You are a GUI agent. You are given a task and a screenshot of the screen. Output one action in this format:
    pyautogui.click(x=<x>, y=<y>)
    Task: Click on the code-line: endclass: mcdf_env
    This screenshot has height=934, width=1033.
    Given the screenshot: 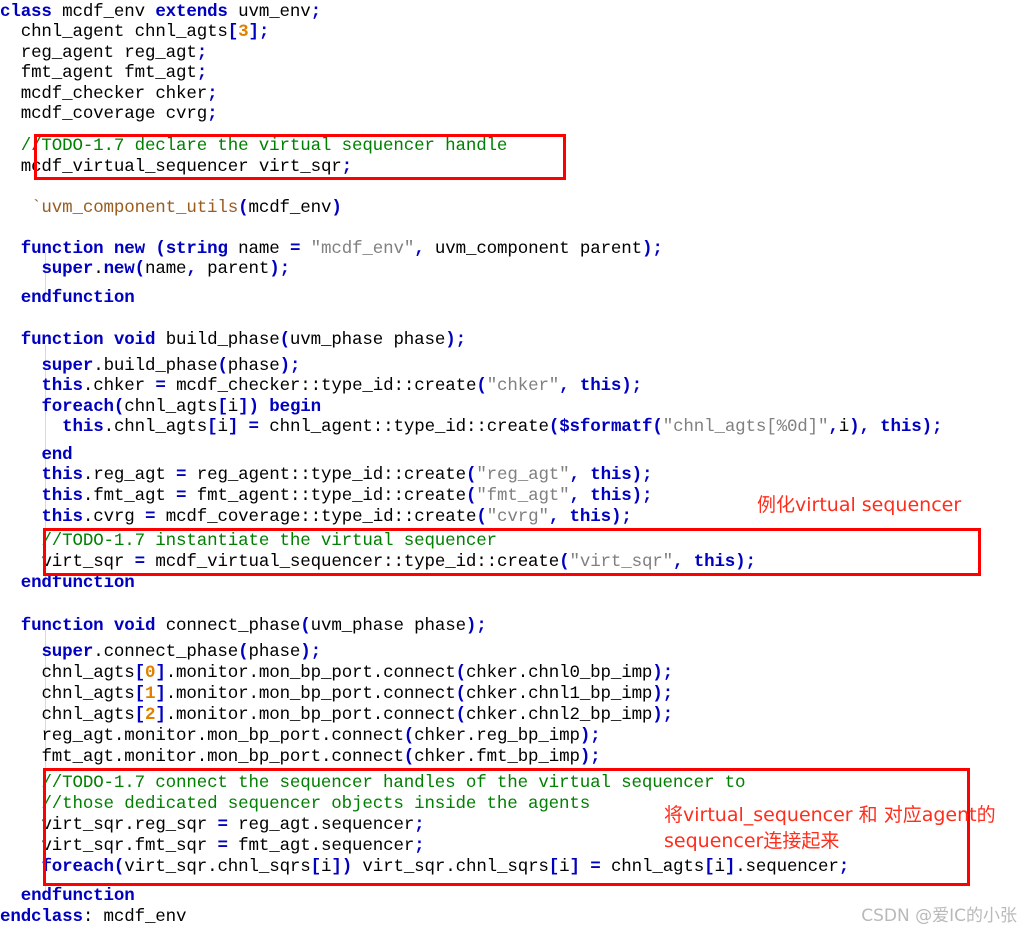 What is the action you would take?
    pyautogui.click(x=93, y=917)
    